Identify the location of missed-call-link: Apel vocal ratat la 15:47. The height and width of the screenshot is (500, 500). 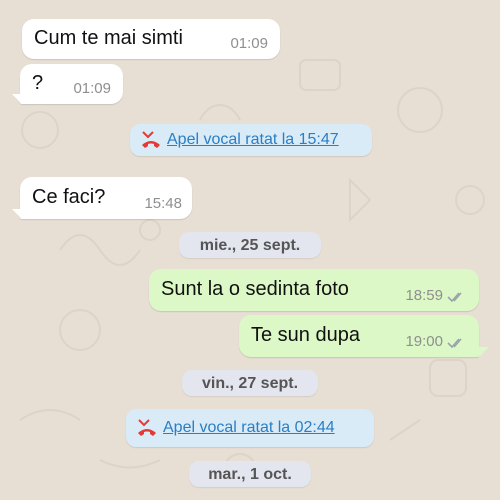
(253, 140).